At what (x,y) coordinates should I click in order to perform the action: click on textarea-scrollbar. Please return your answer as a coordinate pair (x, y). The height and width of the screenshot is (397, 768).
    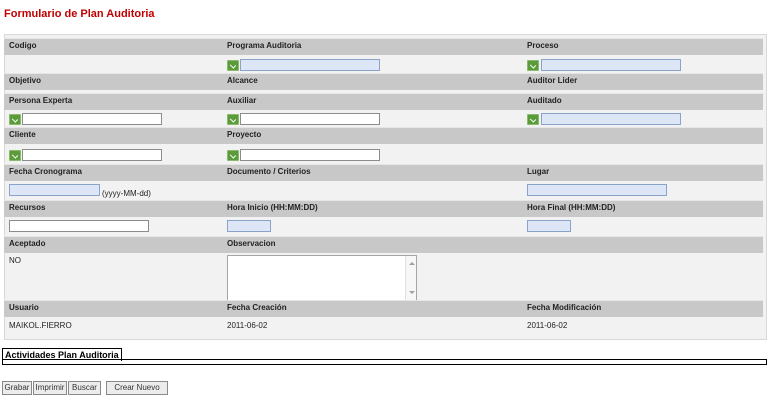
    Looking at the image, I should click on (410, 278).